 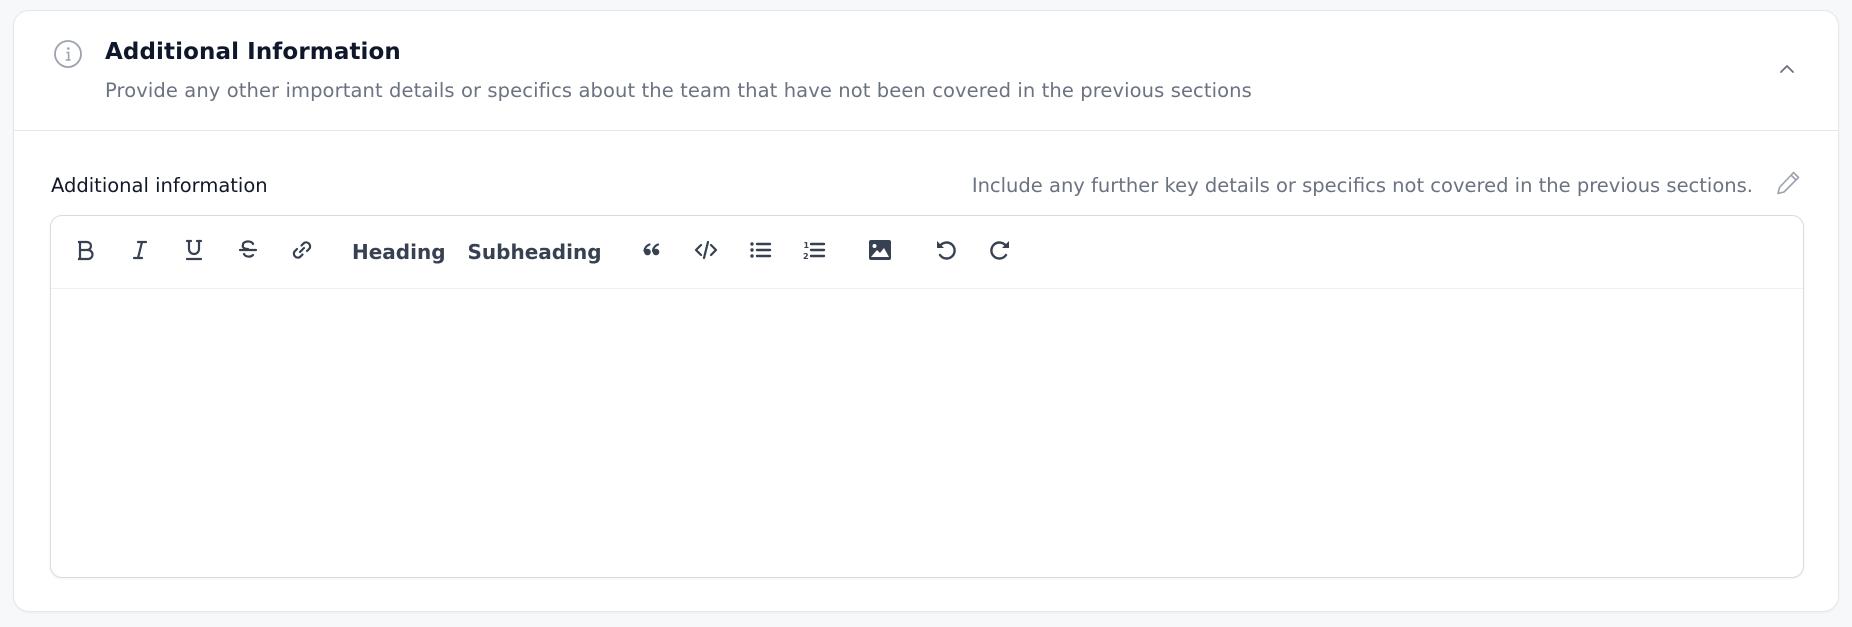 I want to click on undo-button, so click(x=946, y=252).